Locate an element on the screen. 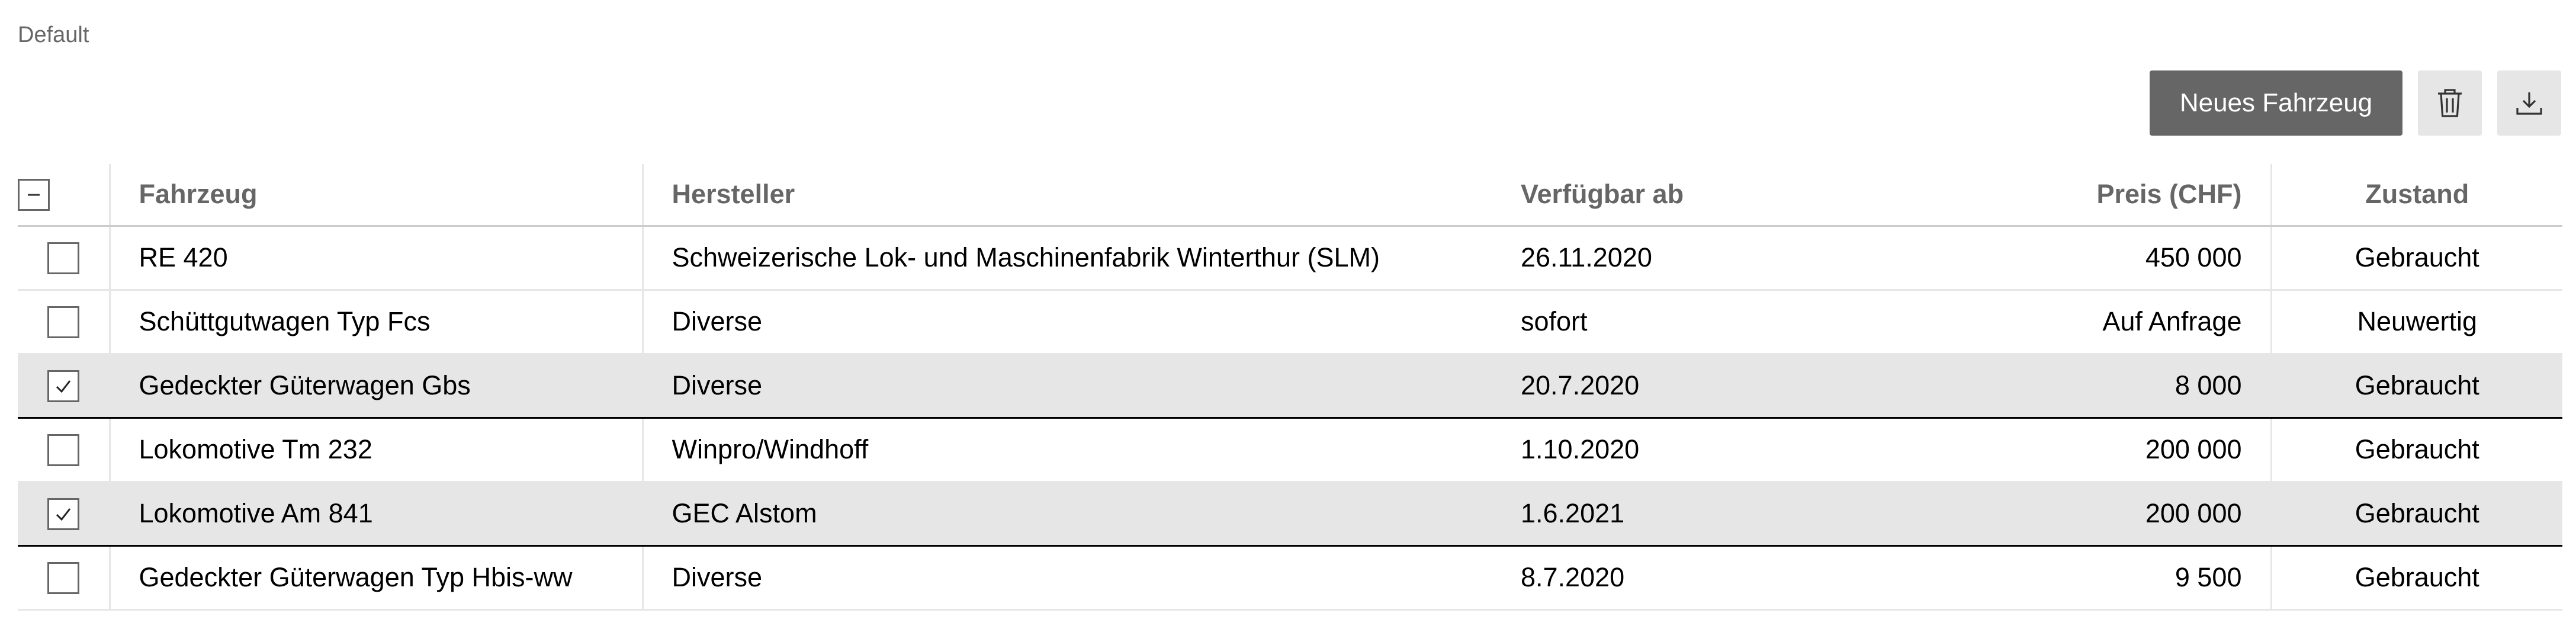 The height and width of the screenshot is (629, 2576). cell-condition: Neuwertig is located at coordinates (2416, 322).